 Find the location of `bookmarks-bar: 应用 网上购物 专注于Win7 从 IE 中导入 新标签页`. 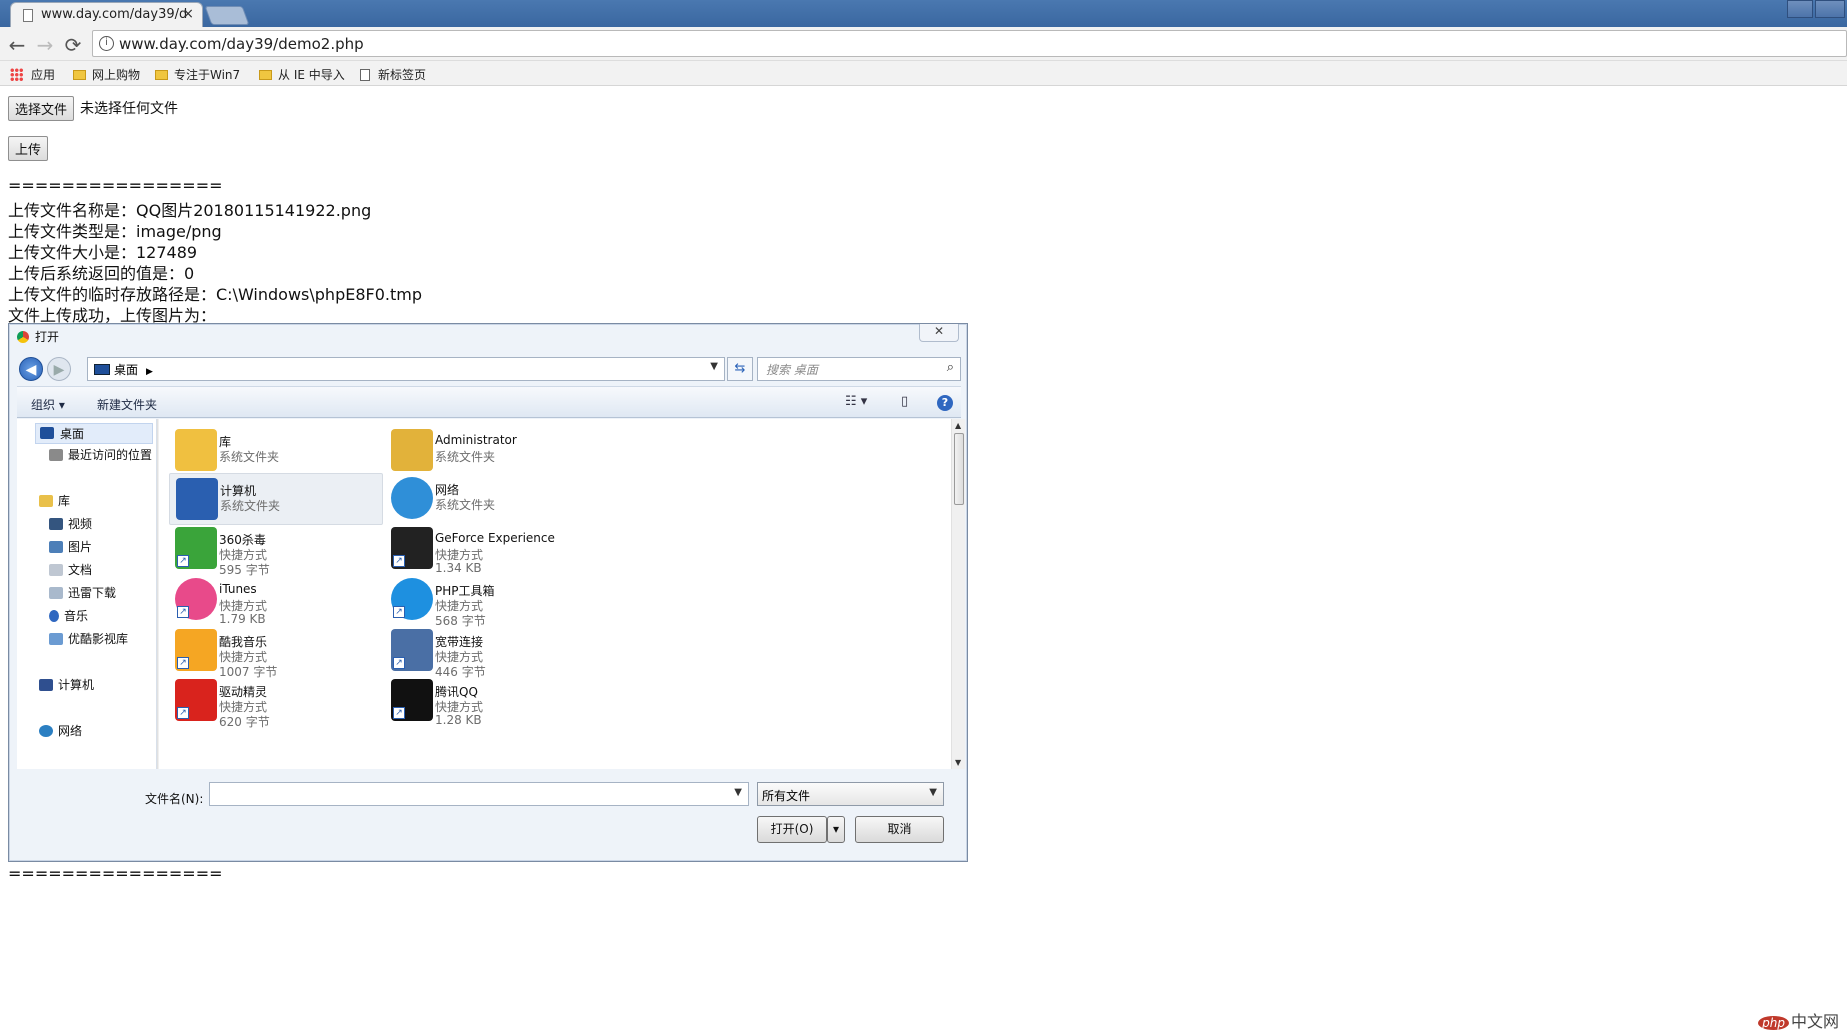

bookmarks-bar: 应用 网上购物 专注于Win7 从 IE 中导入 新标签页 is located at coordinates (923, 73).